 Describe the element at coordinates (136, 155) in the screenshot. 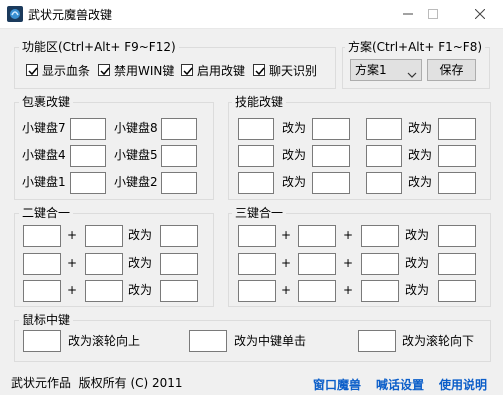

I see `item-key-label: 小键盘5` at that location.